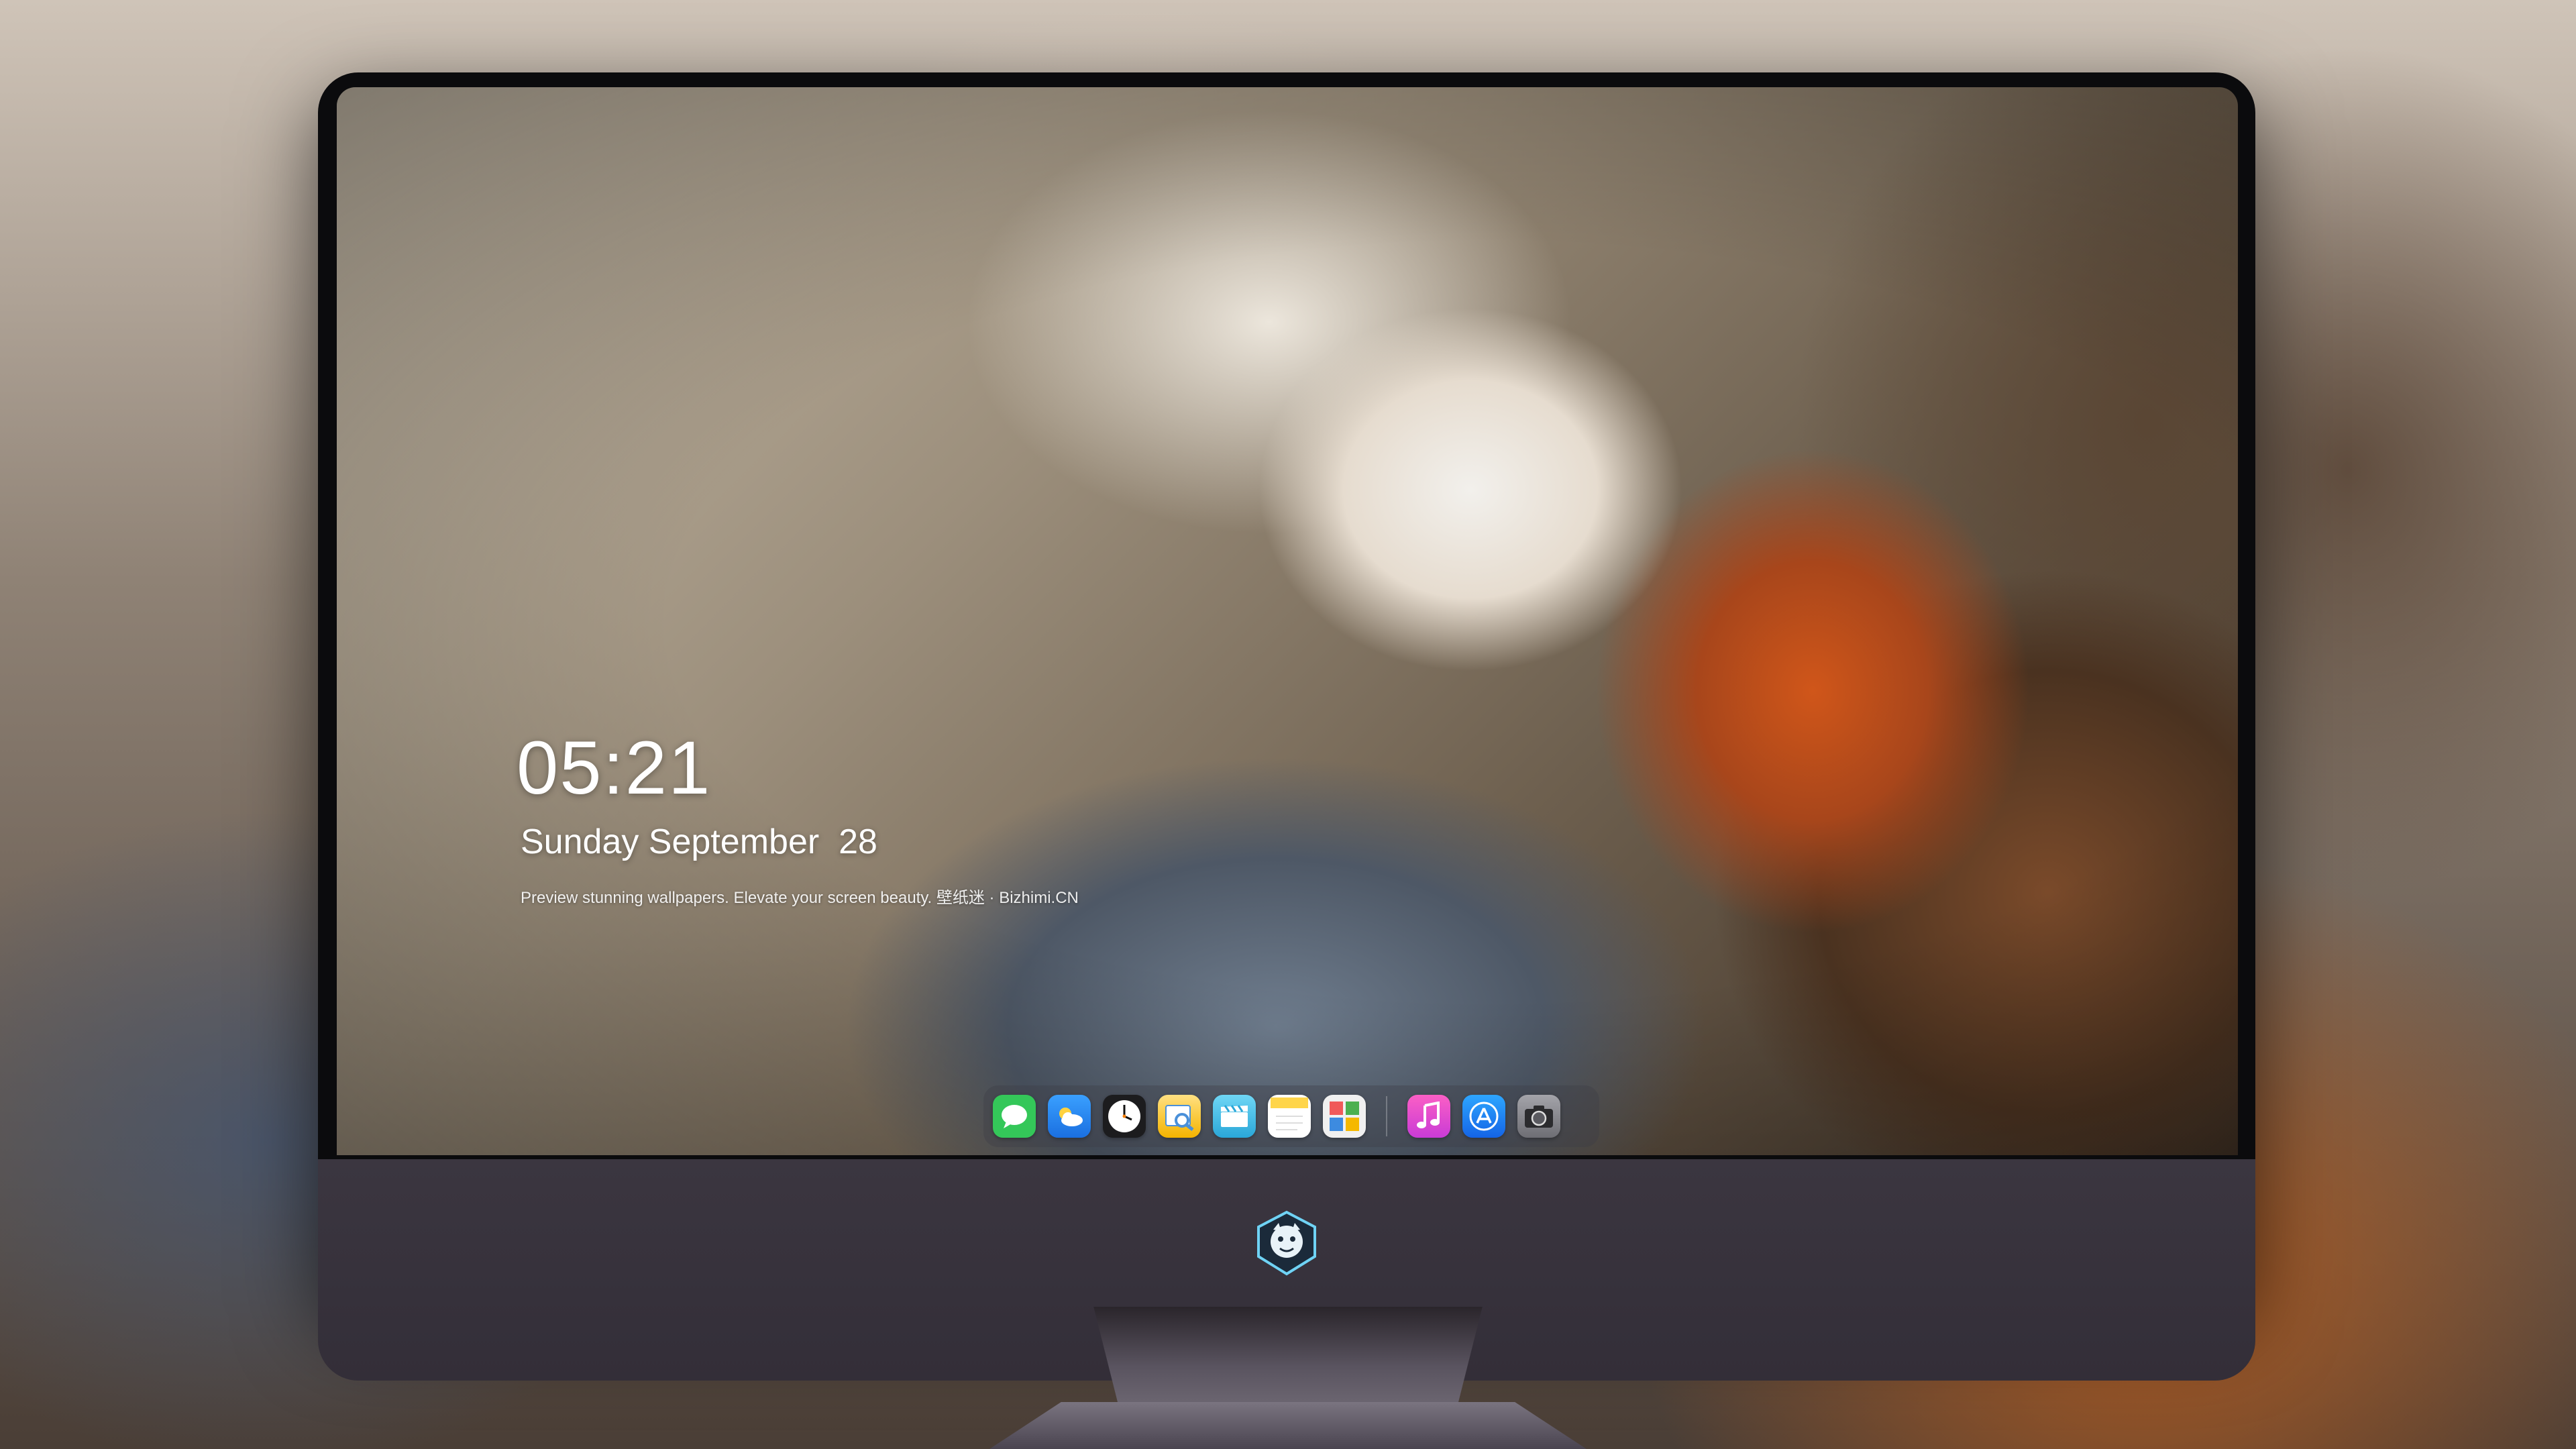  I want to click on monitor-stand-base, so click(1288, 1425).